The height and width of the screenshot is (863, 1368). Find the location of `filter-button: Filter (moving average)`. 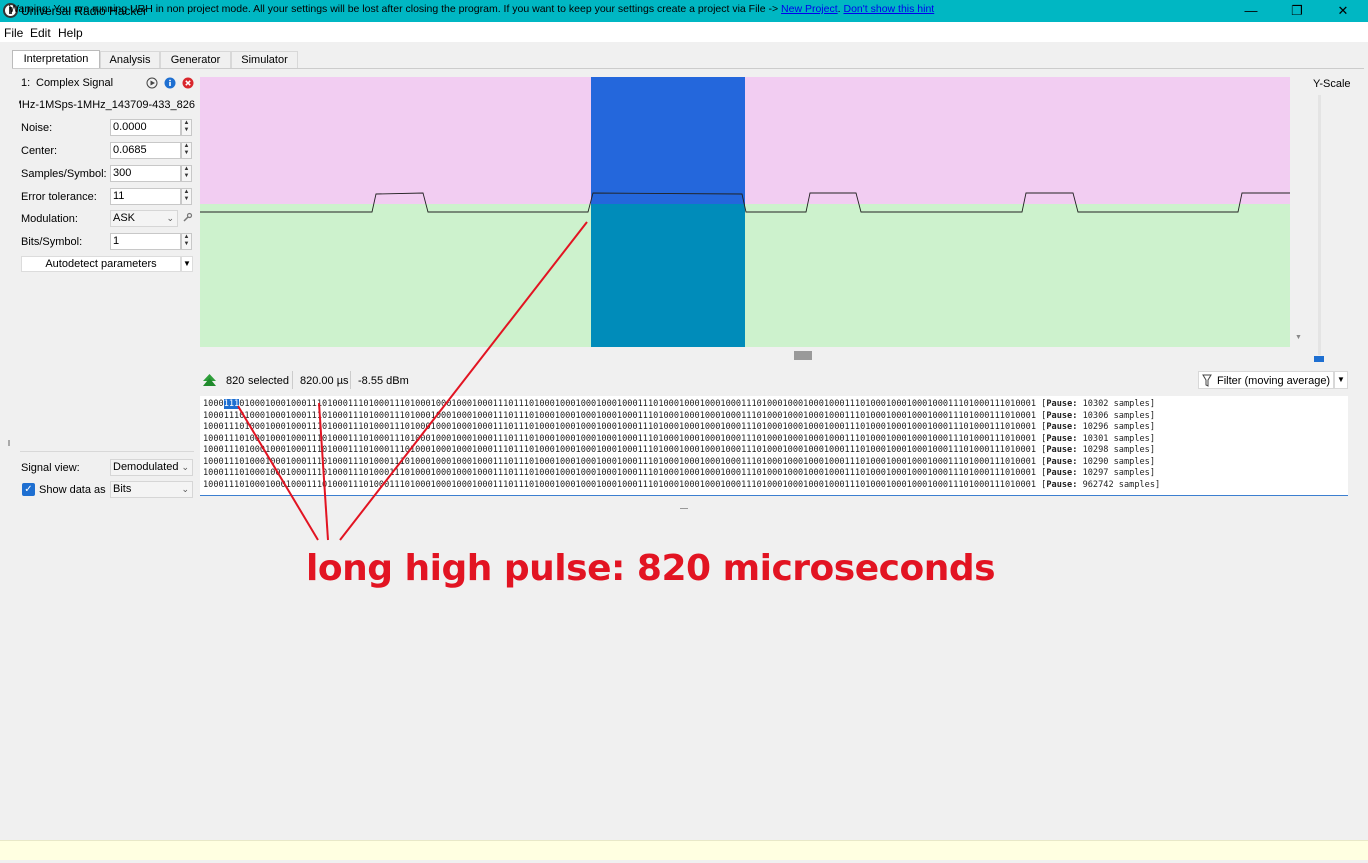

filter-button: Filter (moving average) is located at coordinates (1266, 380).